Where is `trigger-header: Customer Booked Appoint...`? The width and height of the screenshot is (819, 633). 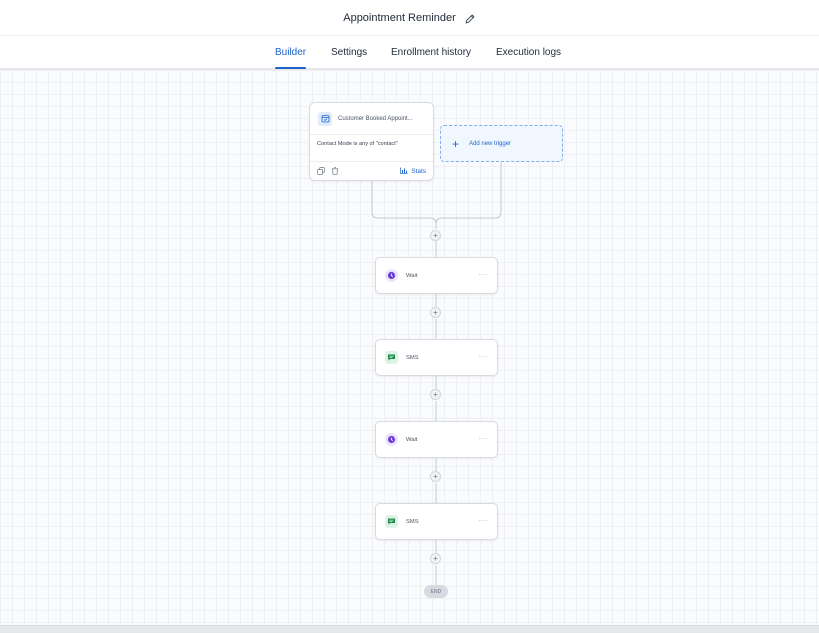
trigger-header: Customer Booked Appoint... is located at coordinates (371, 119).